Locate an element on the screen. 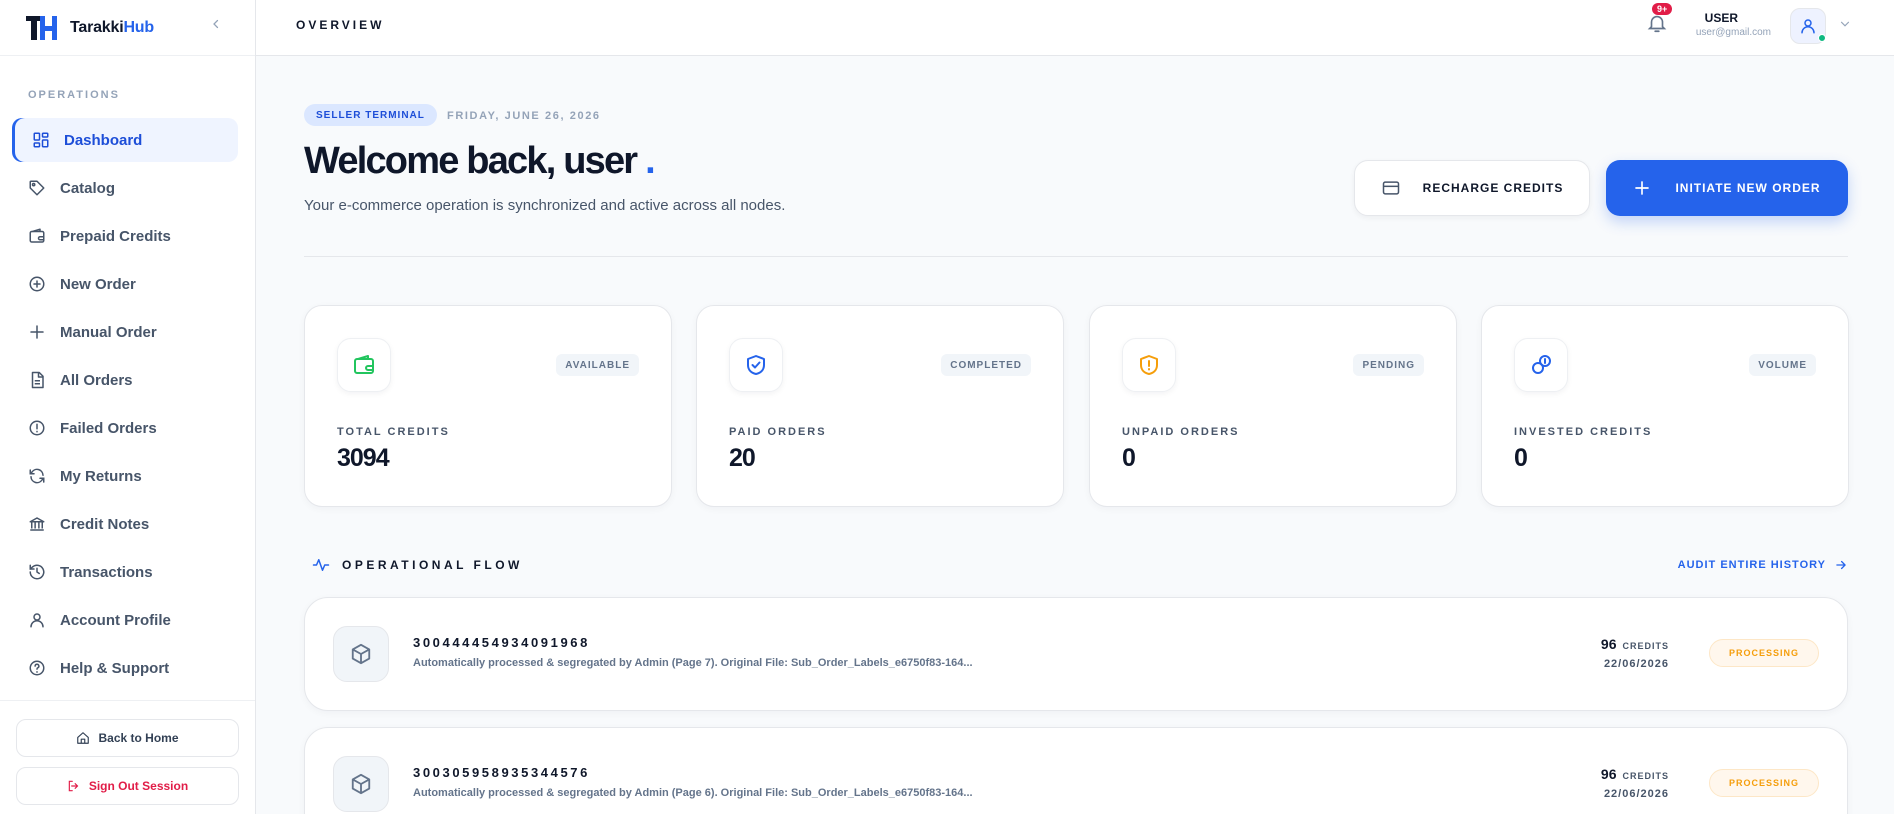 This screenshot has height=814, width=1894. logout-icon is located at coordinates (73, 786).